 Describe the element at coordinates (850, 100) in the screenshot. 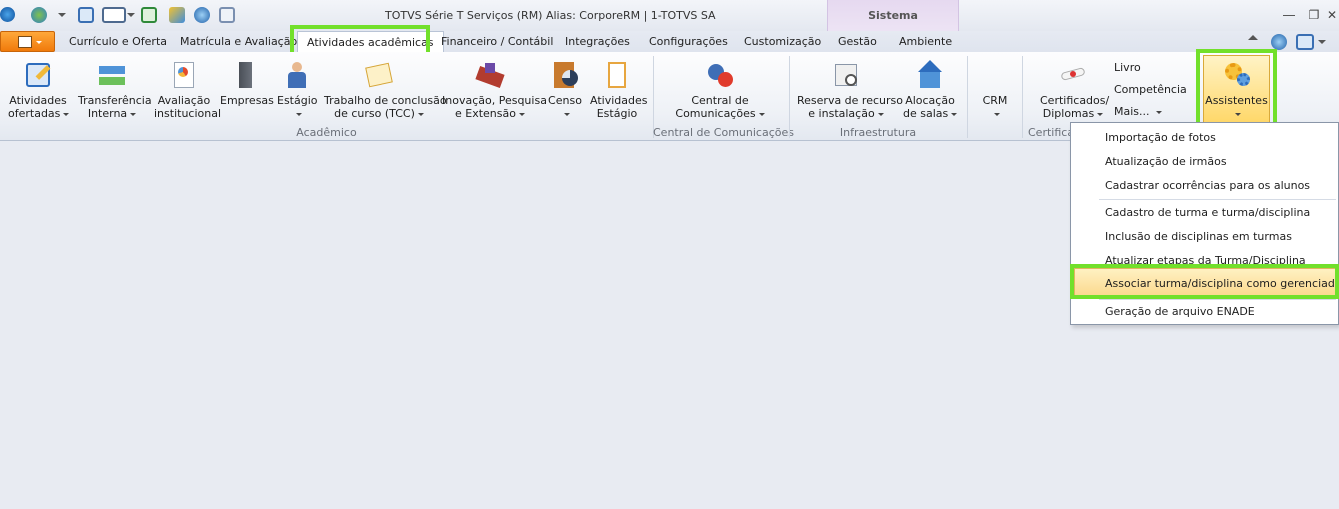

I see `button-label: Reserva de recurso` at that location.